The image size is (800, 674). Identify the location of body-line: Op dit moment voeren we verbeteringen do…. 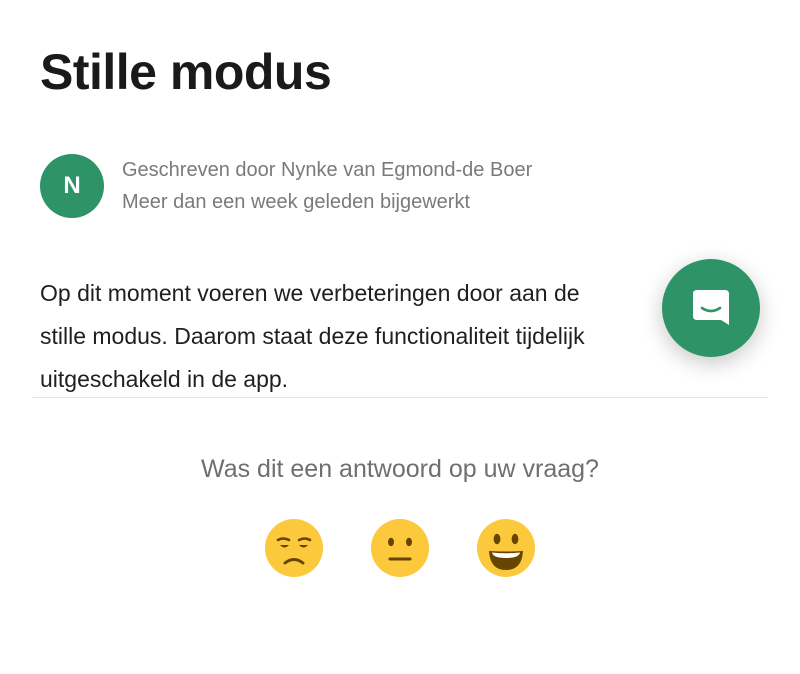
(310, 293).